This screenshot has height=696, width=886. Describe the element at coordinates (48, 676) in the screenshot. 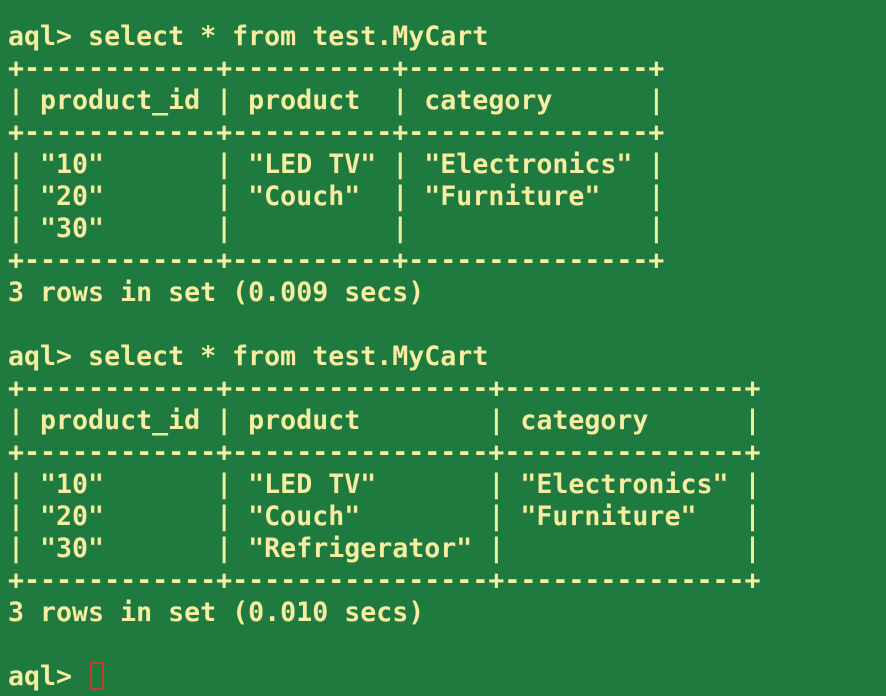

I see `prompt-text: aql>` at that location.